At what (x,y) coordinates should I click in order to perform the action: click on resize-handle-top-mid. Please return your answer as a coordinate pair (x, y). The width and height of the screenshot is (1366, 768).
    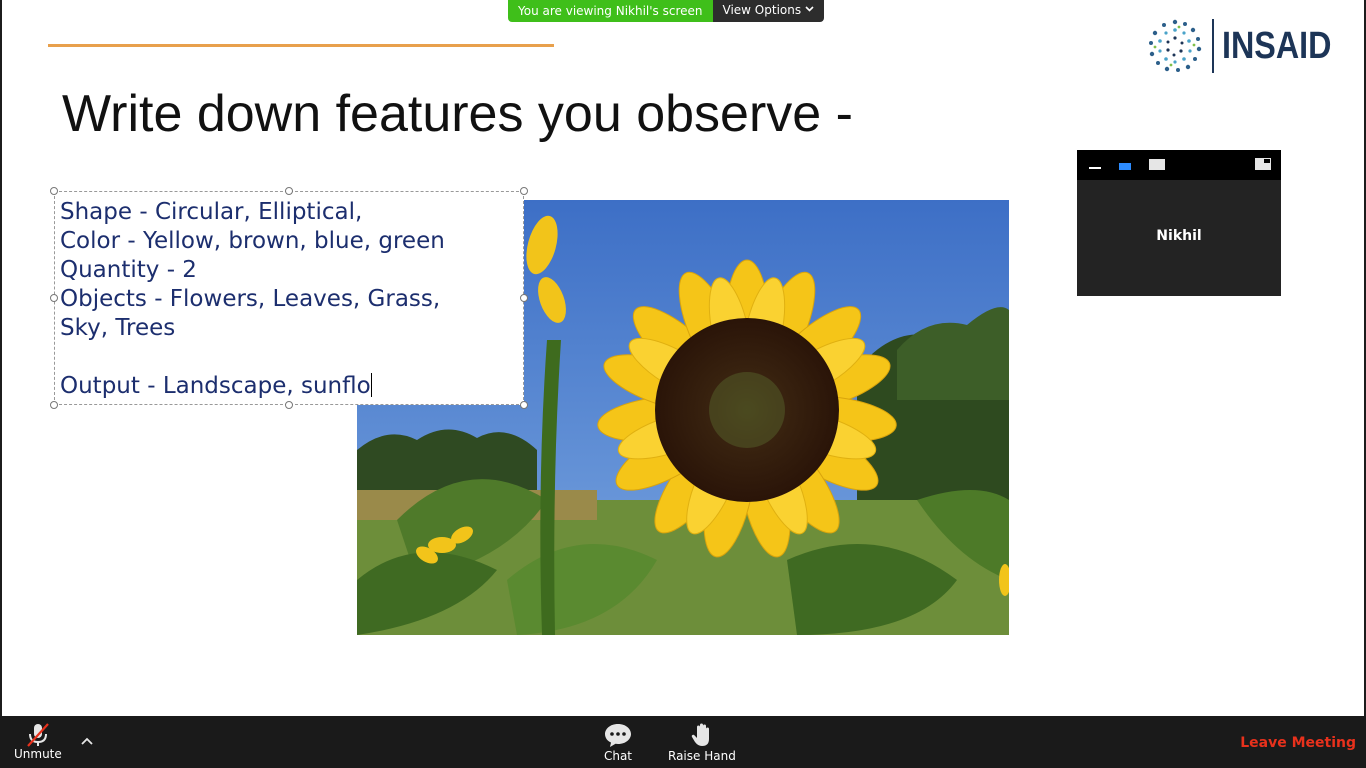
    Looking at the image, I should click on (289, 191).